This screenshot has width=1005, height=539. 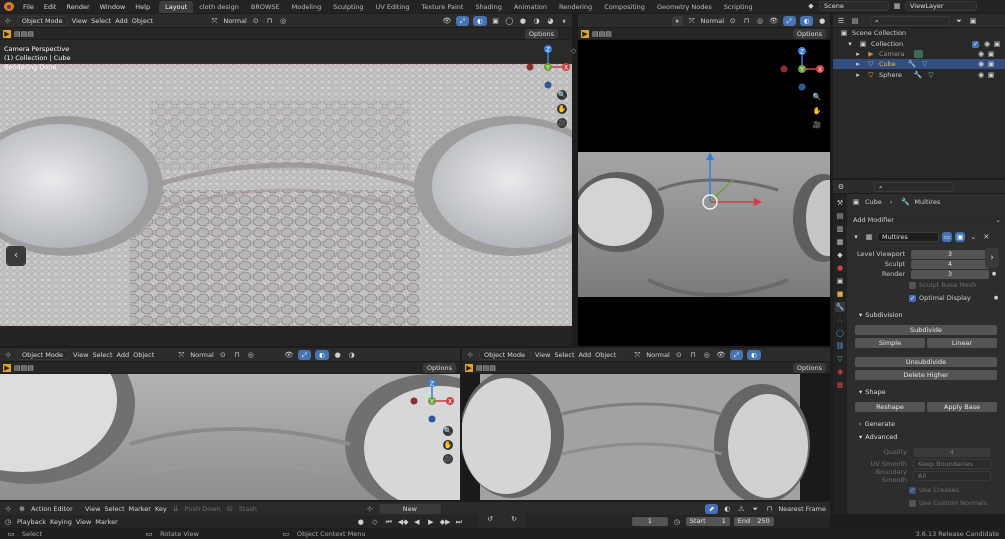 I want to click on physics-tab-icon: ◯, so click(x=840, y=333).